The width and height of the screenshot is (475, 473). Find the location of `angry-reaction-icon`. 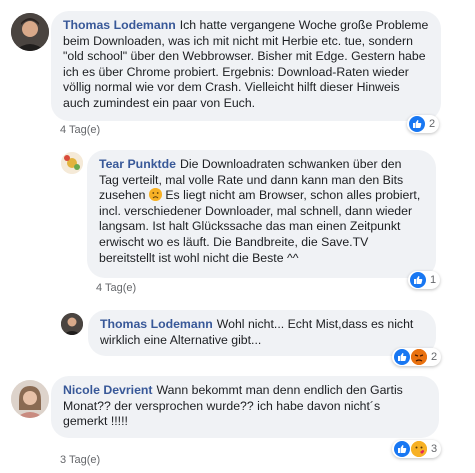

angry-reaction-icon is located at coordinates (419, 357).